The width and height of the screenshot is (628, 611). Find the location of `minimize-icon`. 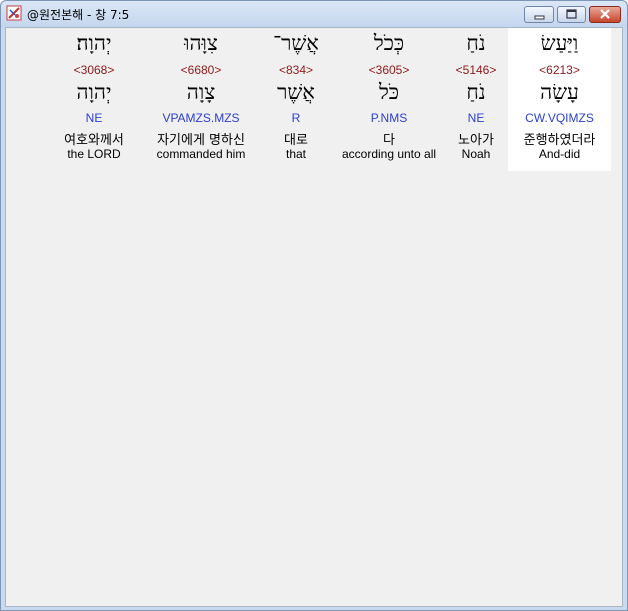

minimize-icon is located at coordinates (539, 17).